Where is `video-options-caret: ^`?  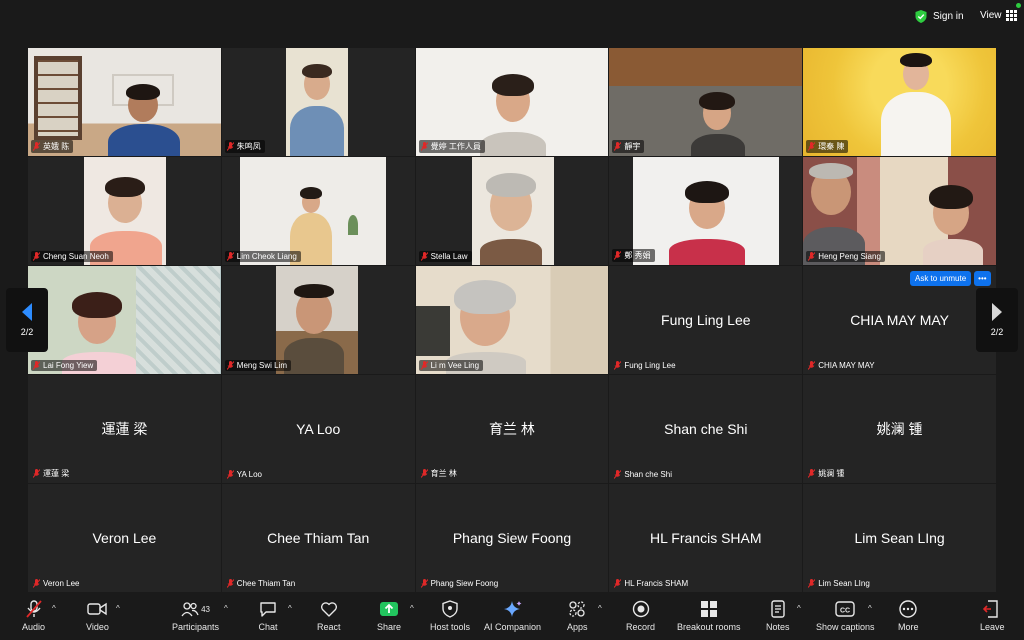 video-options-caret: ^ is located at coordinates (118, 608).